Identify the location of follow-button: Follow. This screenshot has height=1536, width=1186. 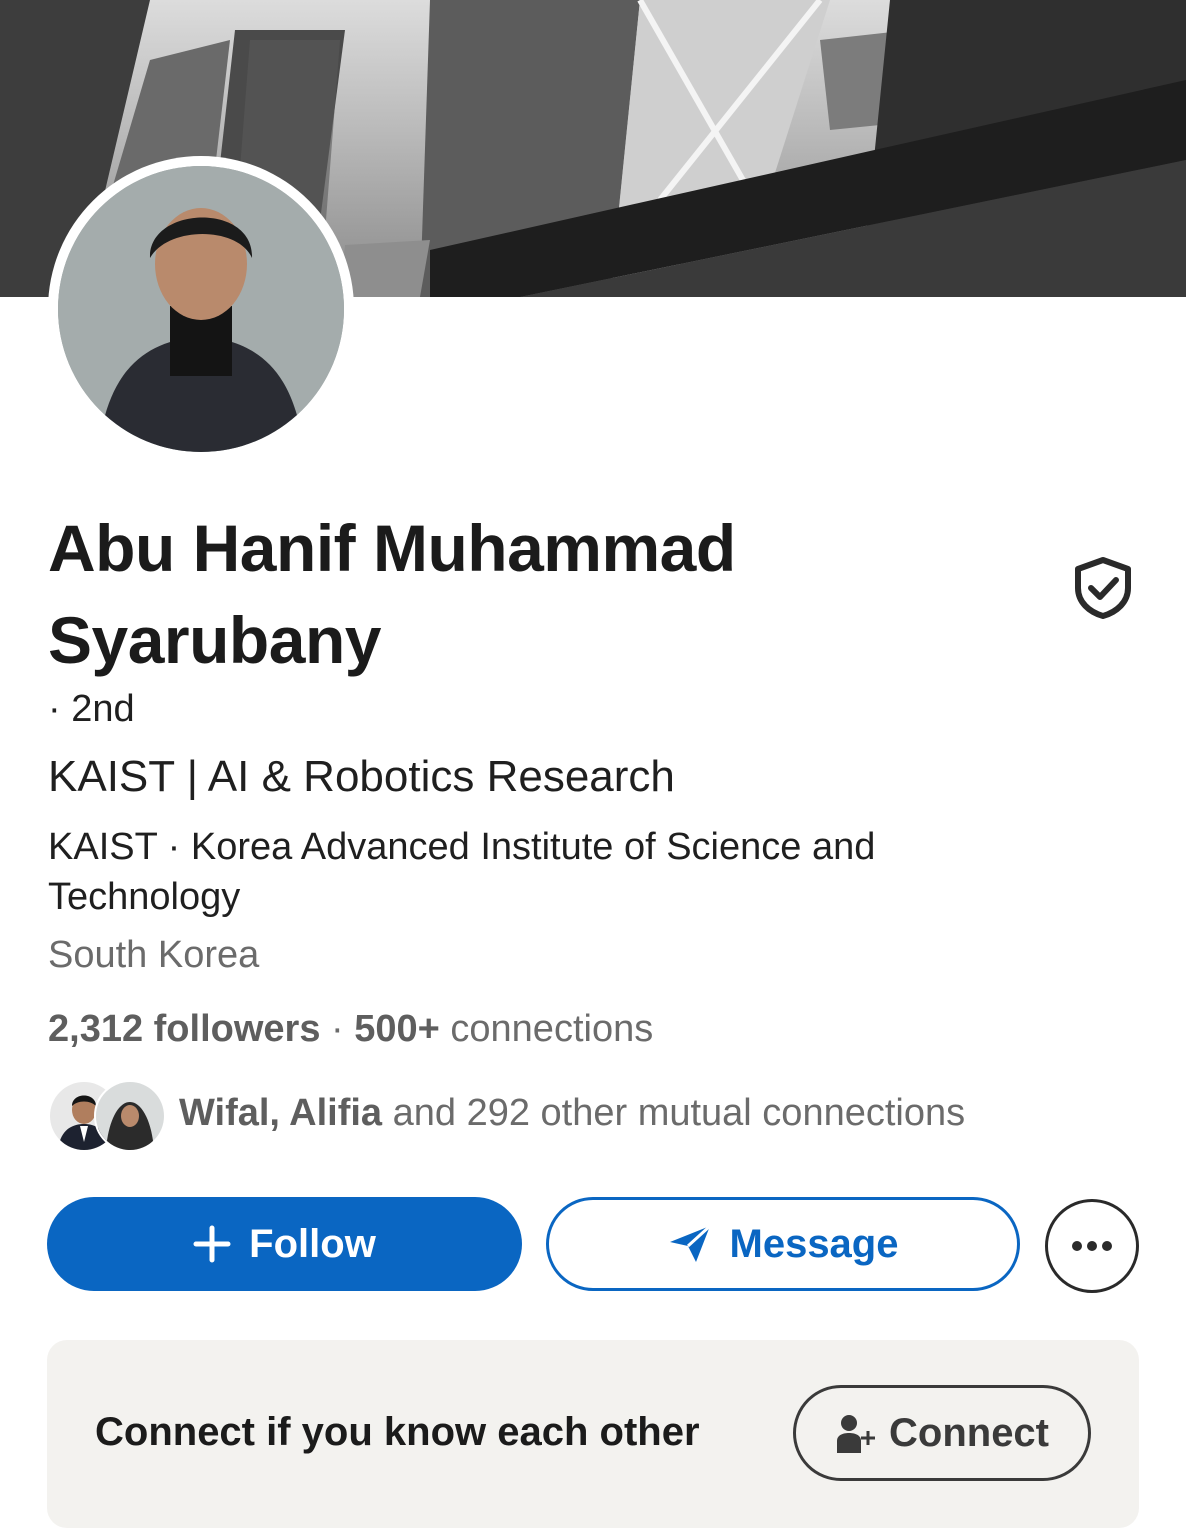
(284, 1244).